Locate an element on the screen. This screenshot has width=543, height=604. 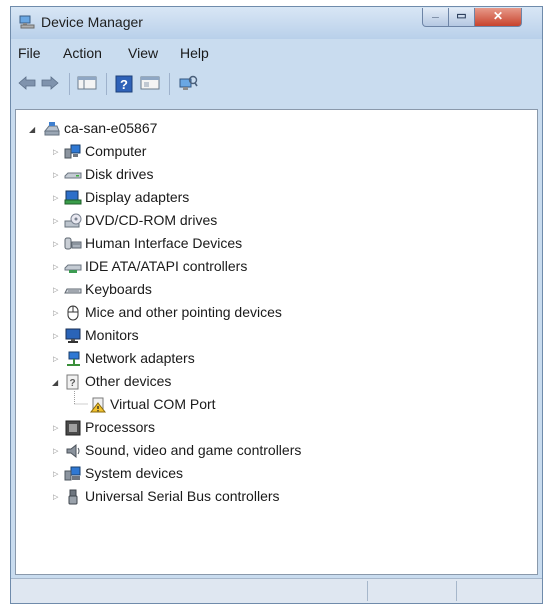
other-devices-icon: ? is located at coordinates (72, 382).